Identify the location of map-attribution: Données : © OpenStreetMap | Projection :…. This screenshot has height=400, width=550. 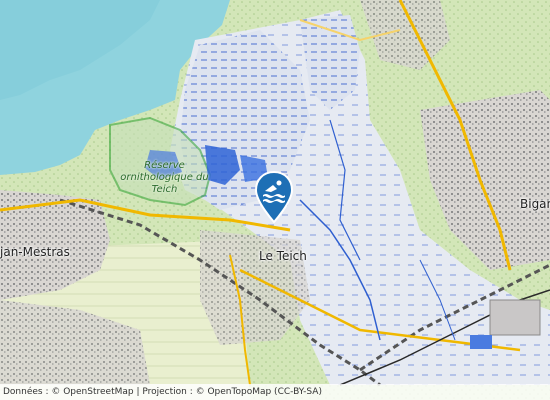
(275, 392).